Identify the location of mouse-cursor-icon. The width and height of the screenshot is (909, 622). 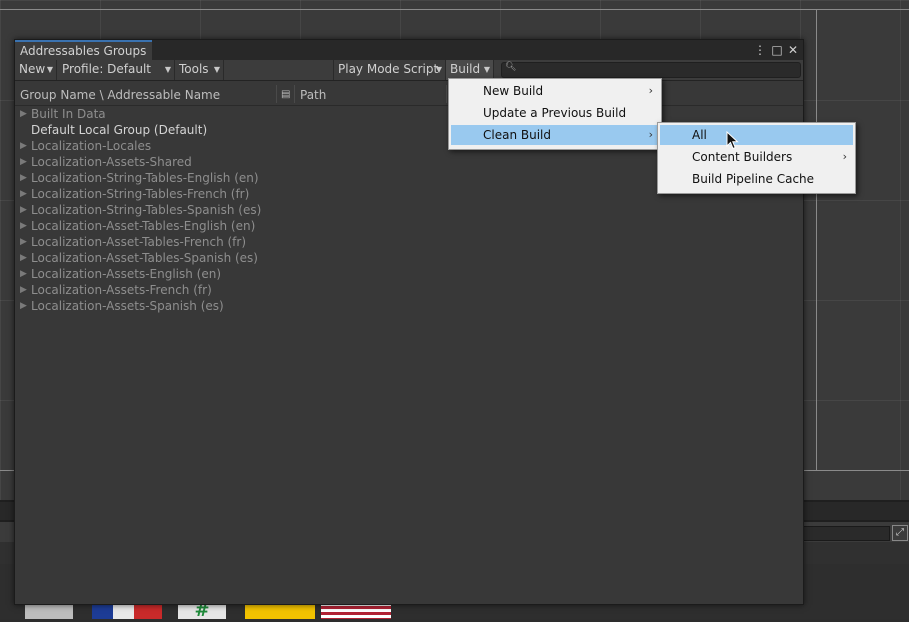
(732, 140).